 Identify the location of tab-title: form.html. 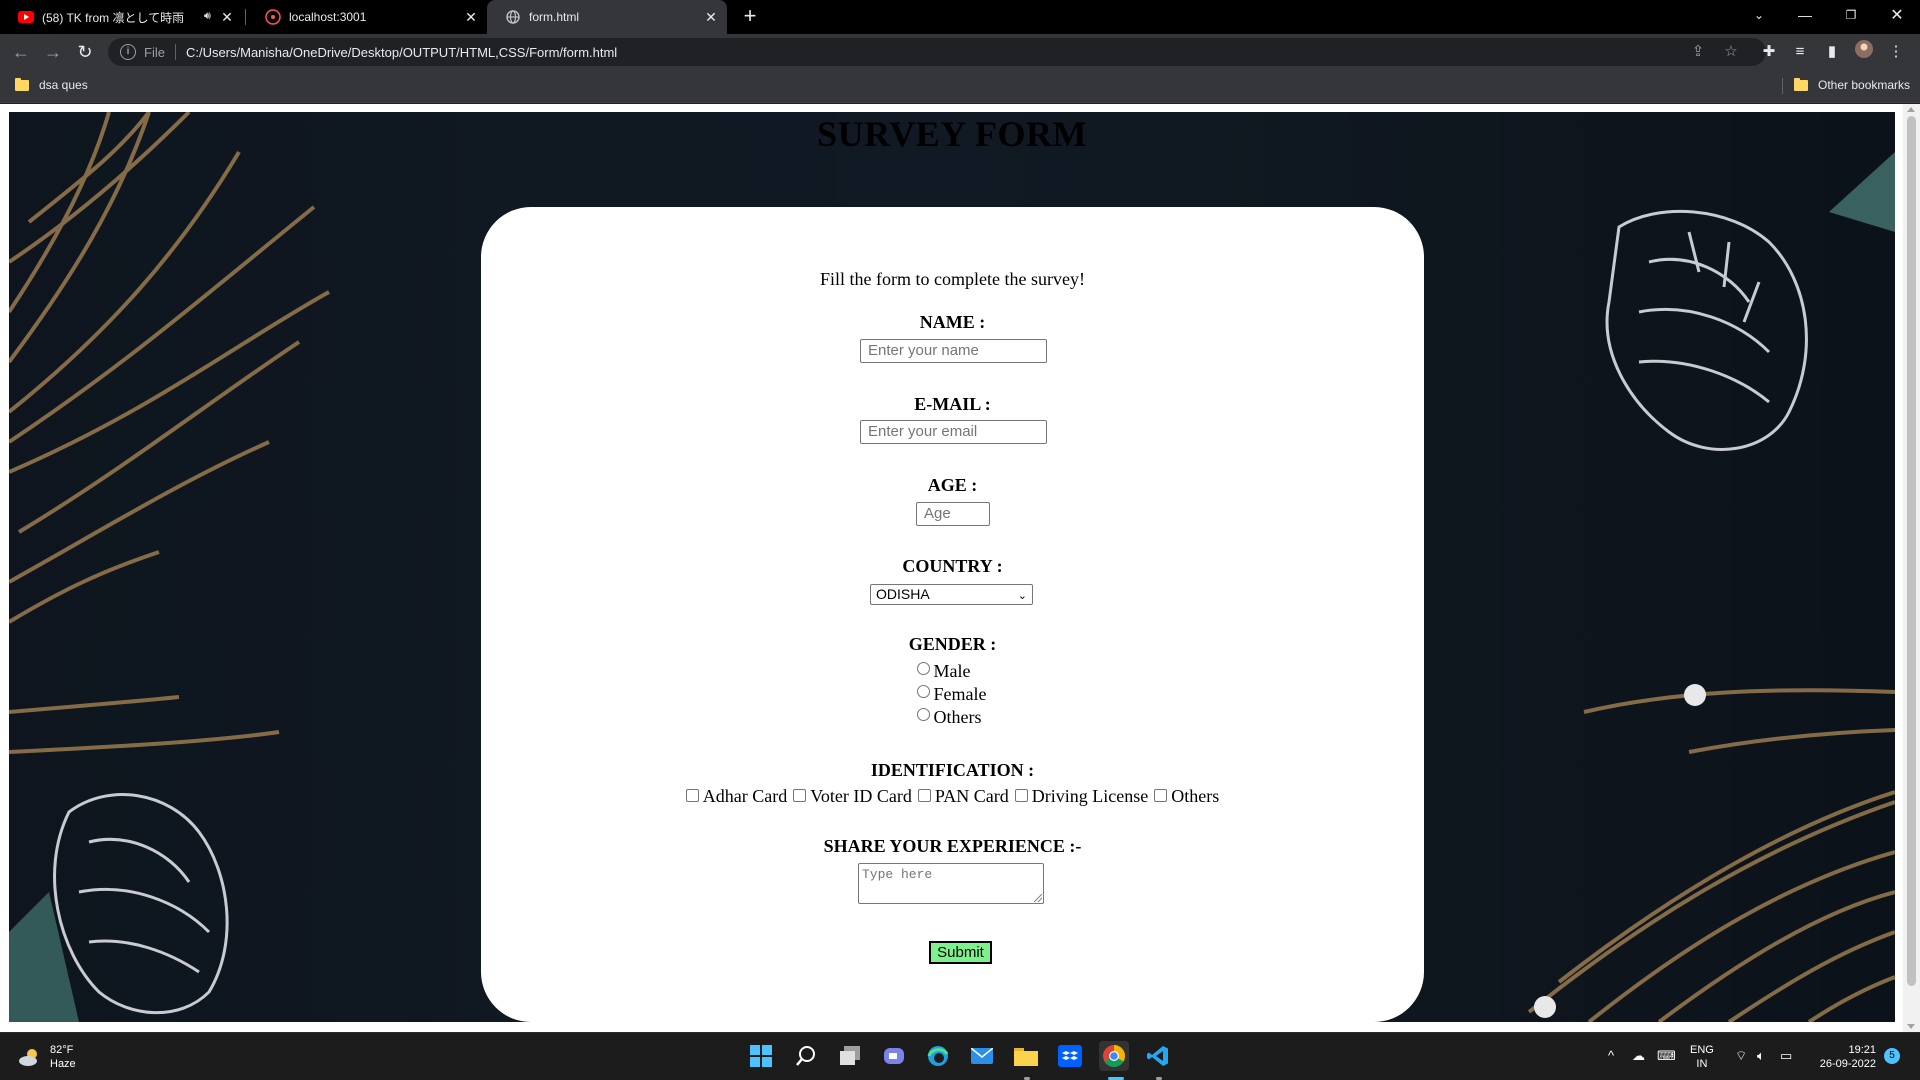
(554, 17).